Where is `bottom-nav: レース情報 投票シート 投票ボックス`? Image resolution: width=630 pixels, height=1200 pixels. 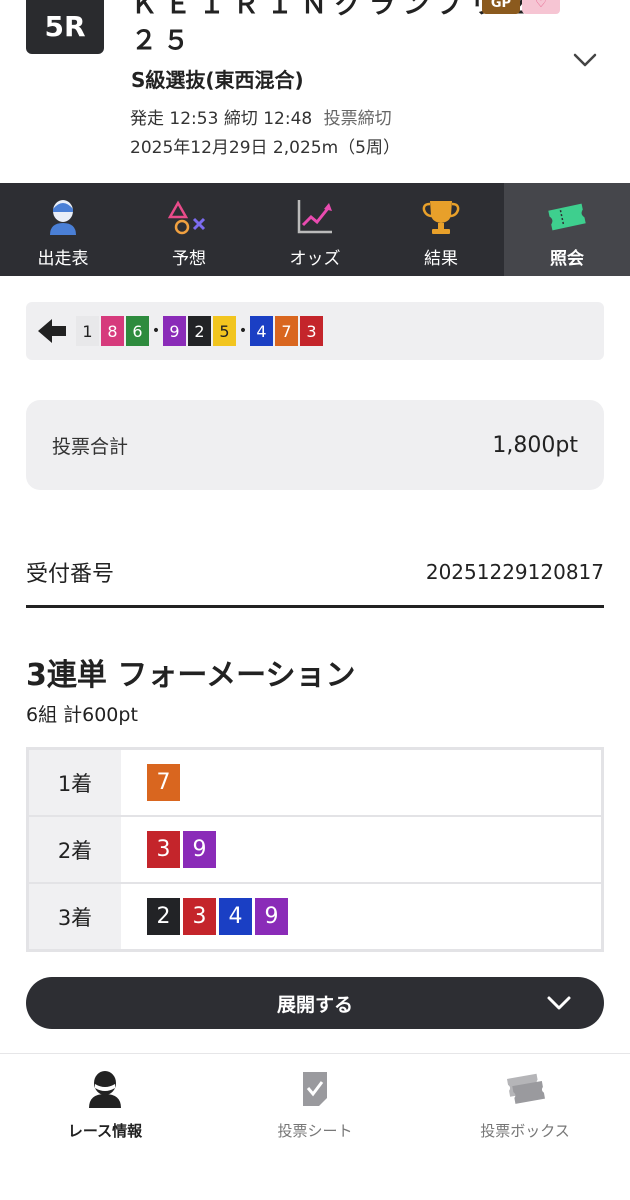 bottom-nav: レース情報 投票シート 投票ボックス is located at coordinates (315, 1126).